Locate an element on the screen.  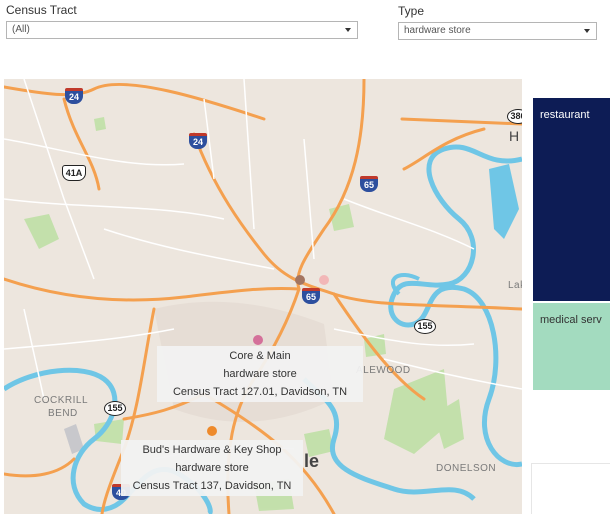
legend-label-medical-services: medical serv is located at coordinates (571, 320).